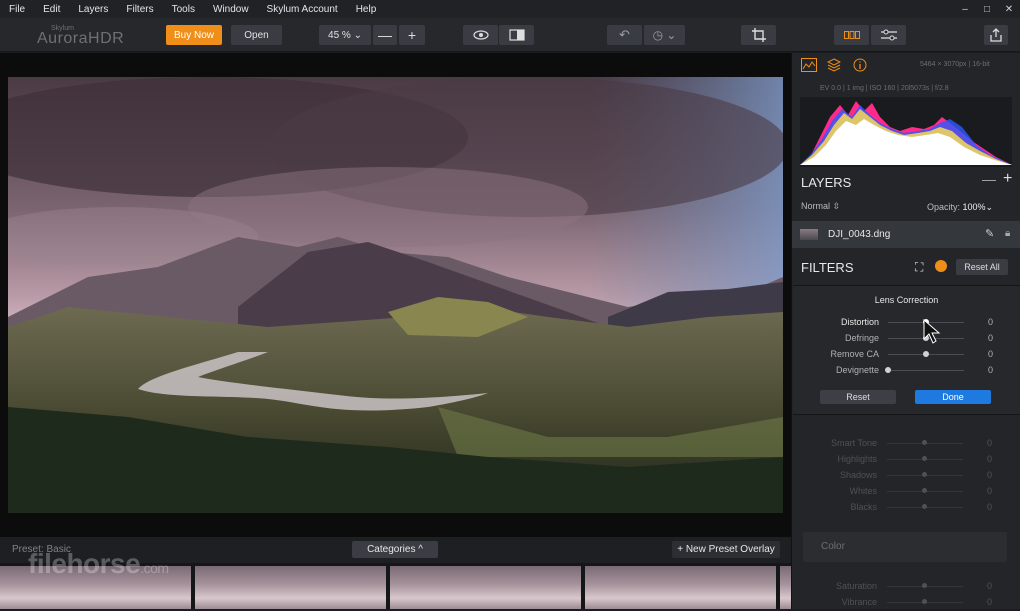  What do you see at coordinates (624, 35) in the screenshot?
I see `undo-button: ↶` at bounding box center [624, 35].